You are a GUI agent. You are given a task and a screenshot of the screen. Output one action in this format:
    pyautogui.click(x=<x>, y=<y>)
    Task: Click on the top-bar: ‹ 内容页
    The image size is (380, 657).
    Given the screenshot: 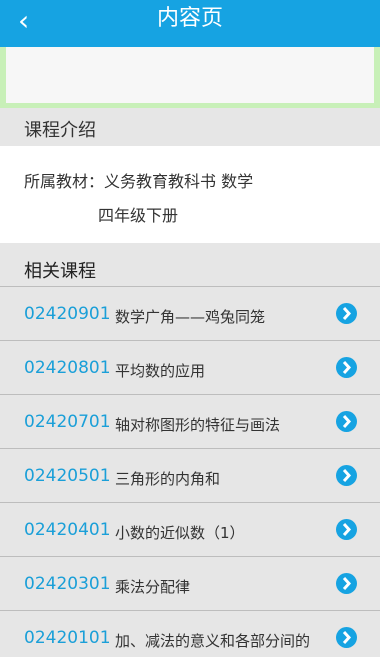 What is the action you would take?
    pyautogui.click(x=190, y=23)
    